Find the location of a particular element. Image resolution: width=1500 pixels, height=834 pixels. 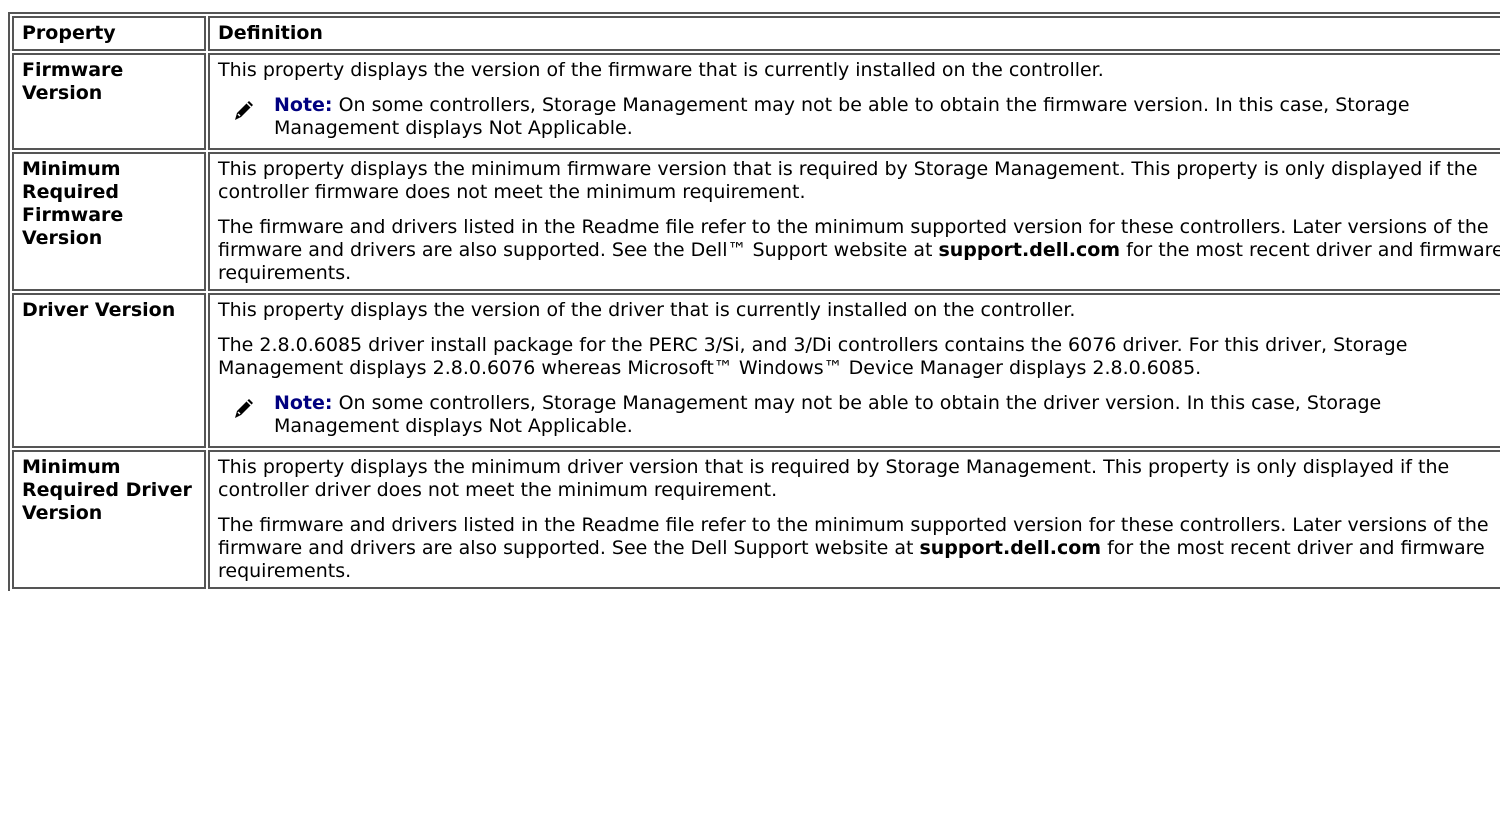

property-name: Minimum Required Driver Version is located at coordinates (109, 519).